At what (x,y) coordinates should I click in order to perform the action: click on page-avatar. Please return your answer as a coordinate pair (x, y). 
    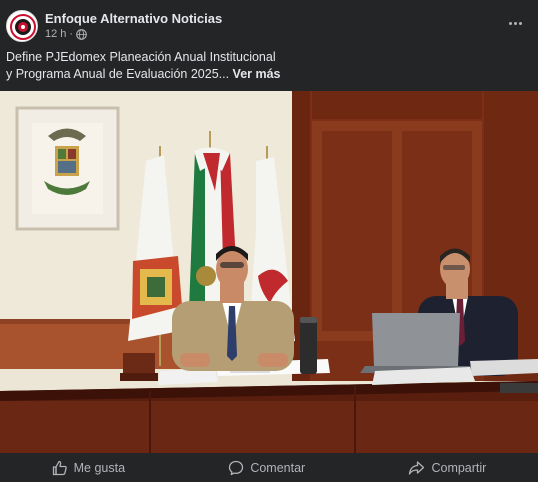
    Looking at the image, I should click on (22, 26).